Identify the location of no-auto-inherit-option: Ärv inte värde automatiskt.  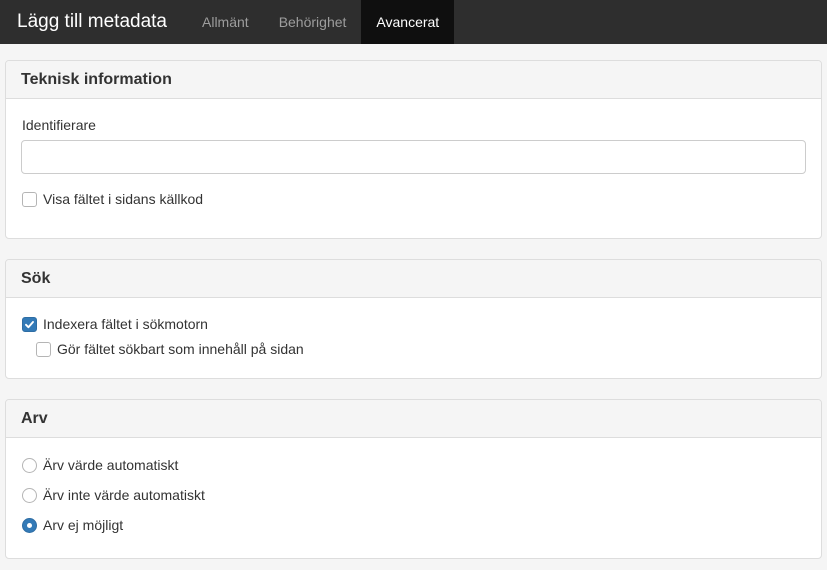
(113, 495).